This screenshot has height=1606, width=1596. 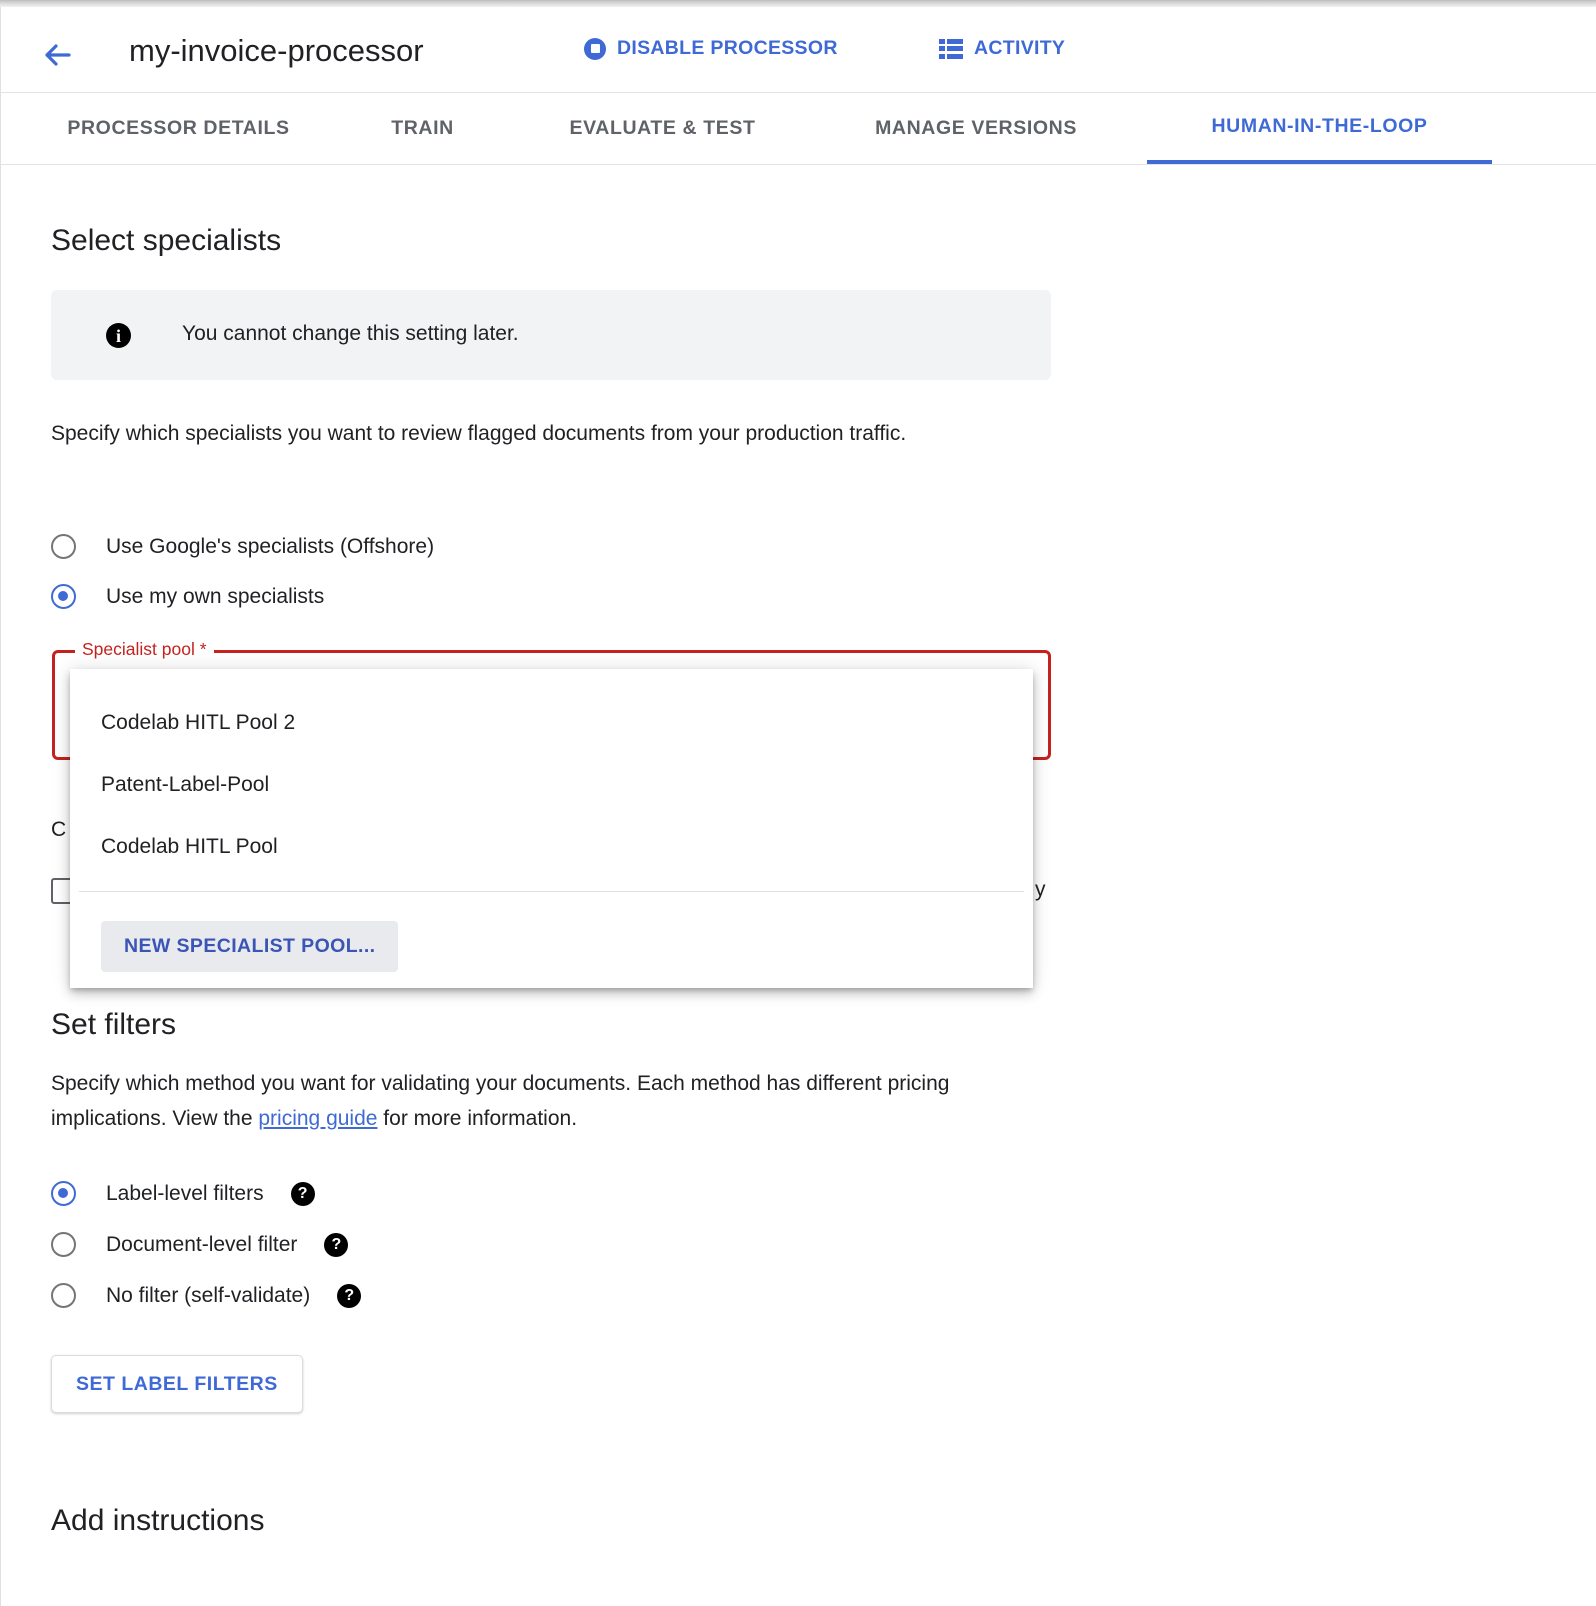 I want to click on info-icon: i, so click(x=118, y=335).